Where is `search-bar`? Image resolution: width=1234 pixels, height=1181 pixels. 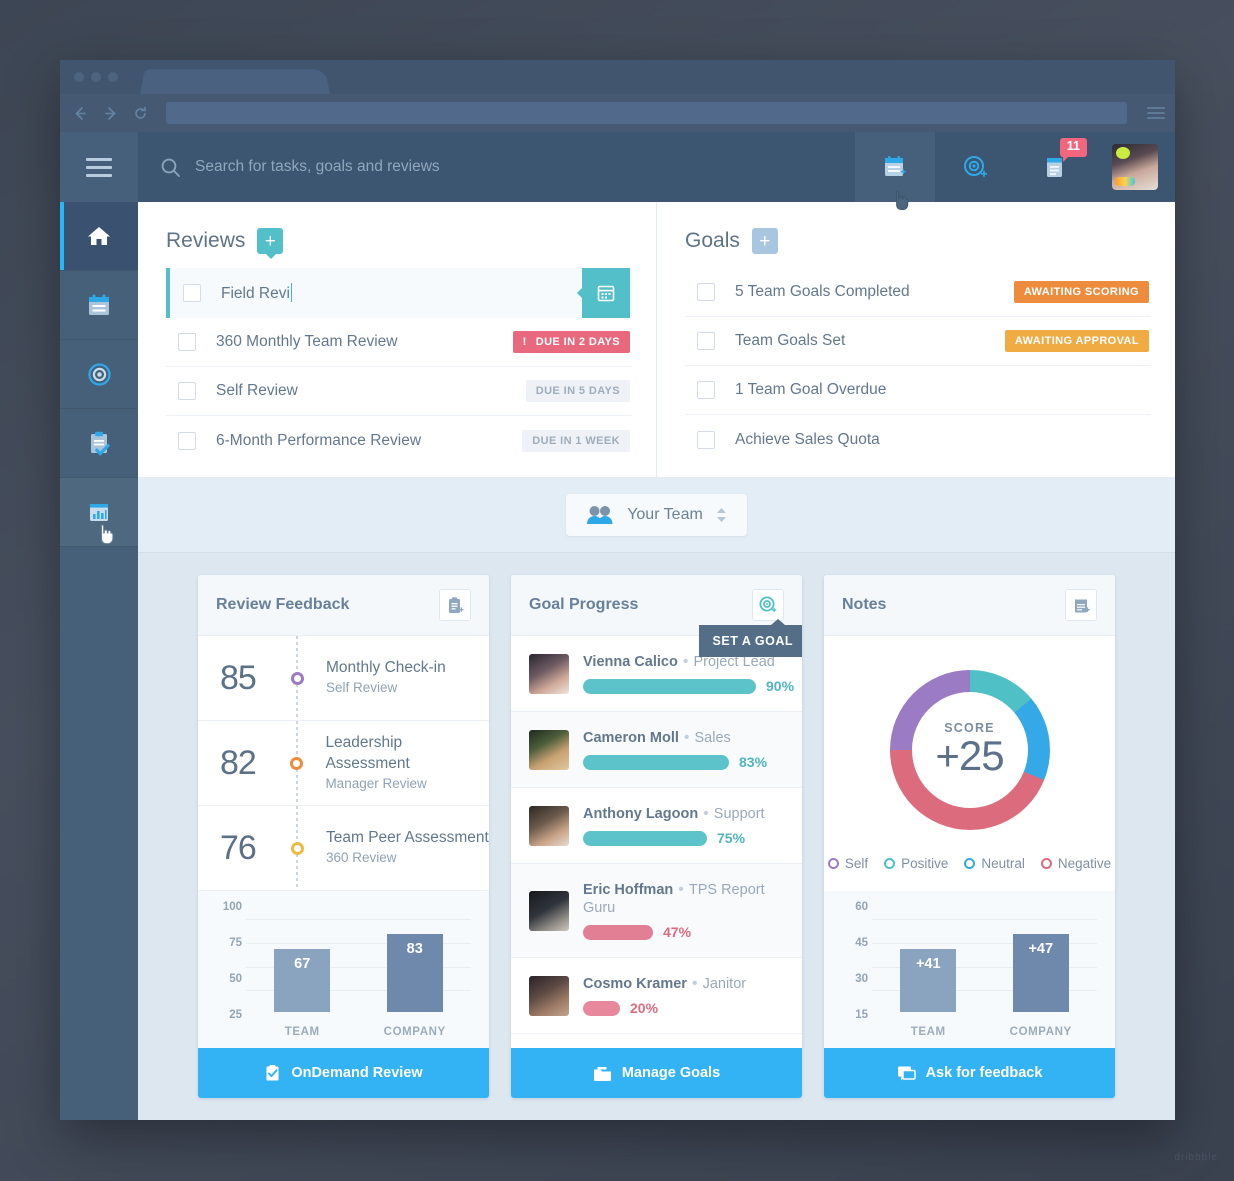
search-bar is located at coordinates (496, 167).